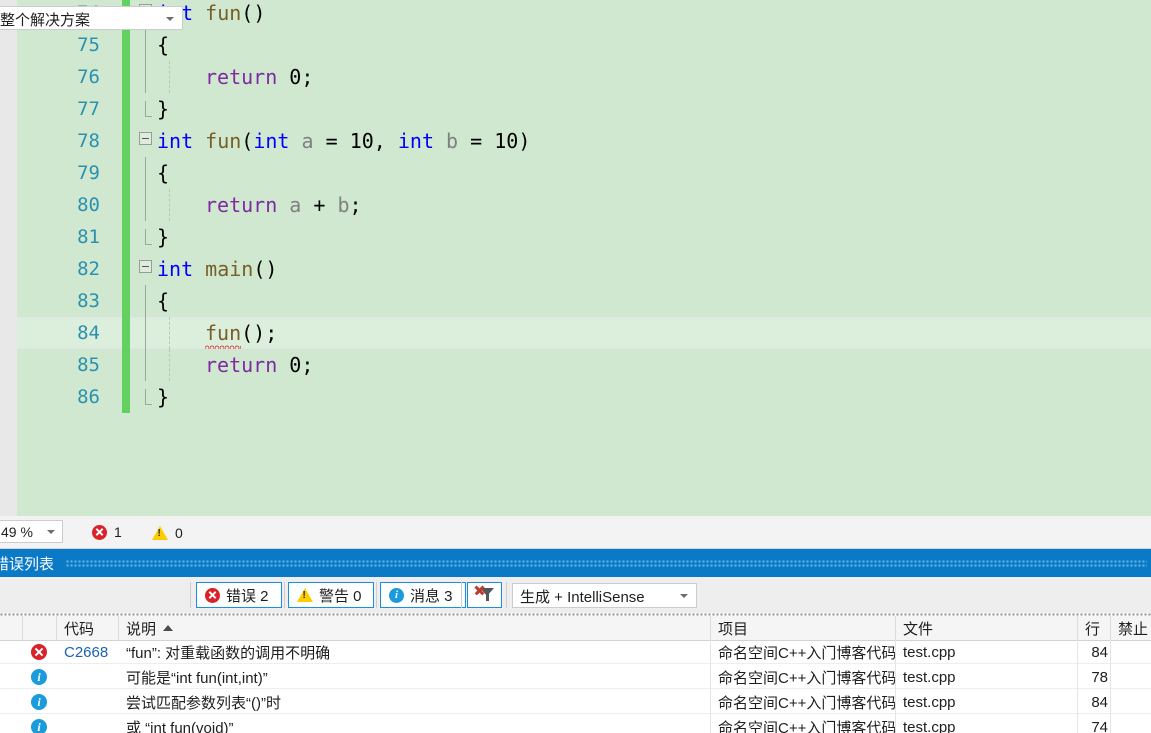 Image resolution: width=1151 pixels, height=733 pixels. I want to click on column-header-code: 代码, so click(87, 628).